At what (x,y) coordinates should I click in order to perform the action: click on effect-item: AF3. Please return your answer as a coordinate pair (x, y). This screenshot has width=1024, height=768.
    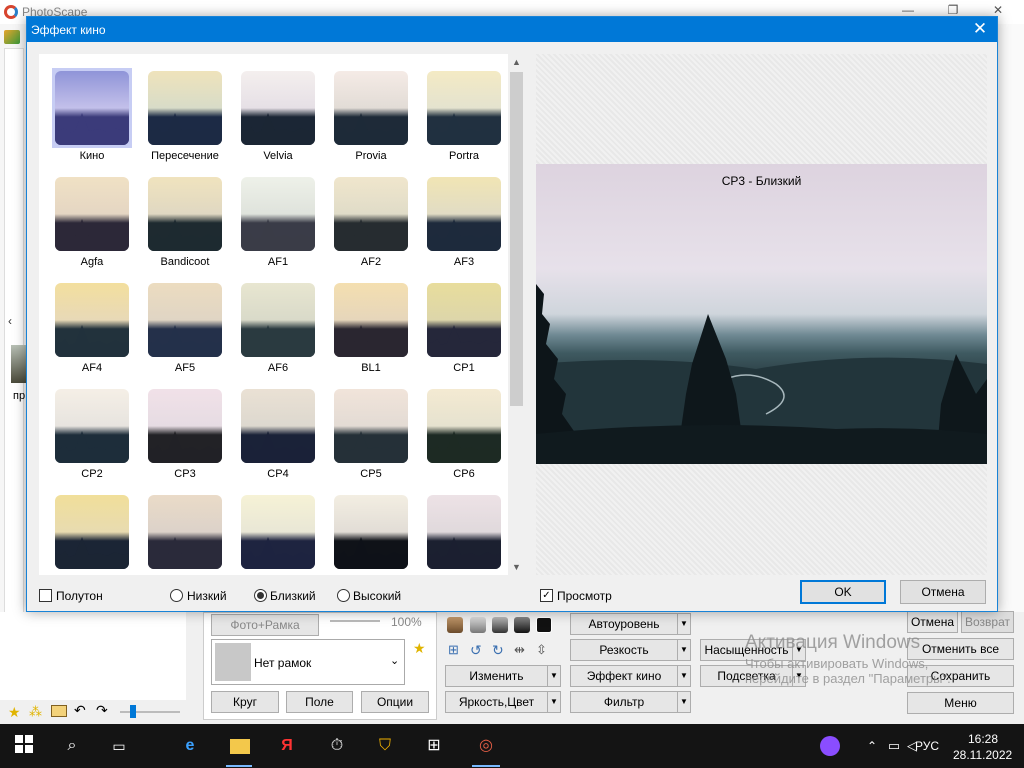
    Looking at the image, I should click on (464, 224).